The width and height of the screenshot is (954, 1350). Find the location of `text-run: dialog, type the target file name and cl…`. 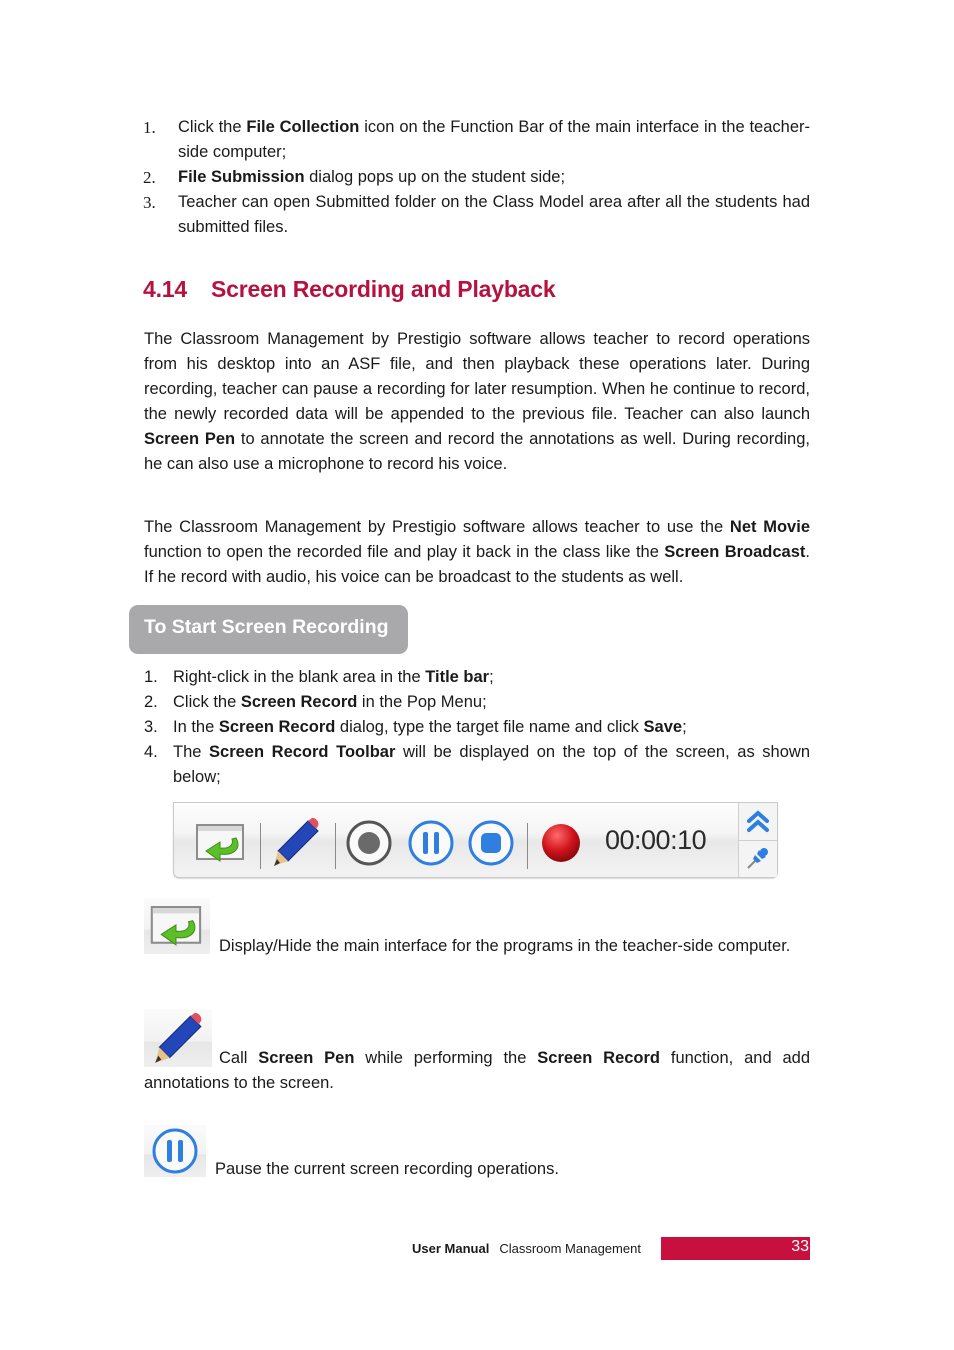

text-run: dialog, type the target file name and cl… is located at coordinates (489, 727).